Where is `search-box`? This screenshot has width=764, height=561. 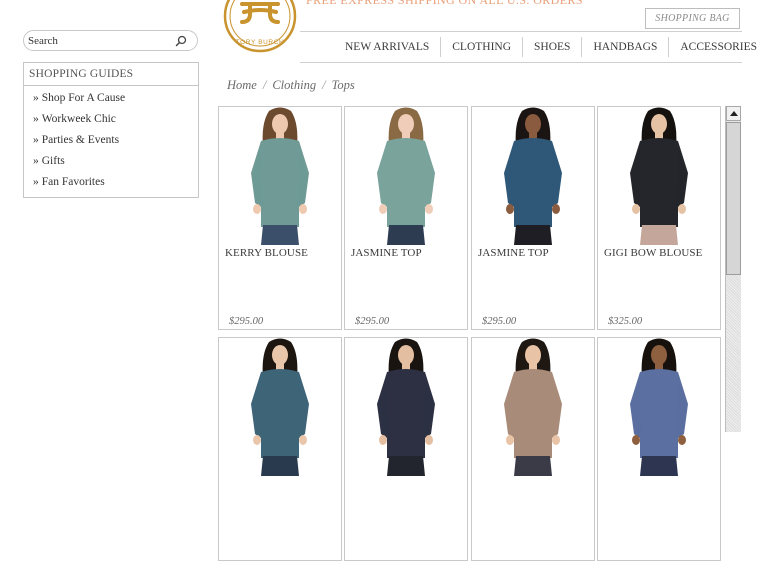
search-box is located at coordinates (110, 40).